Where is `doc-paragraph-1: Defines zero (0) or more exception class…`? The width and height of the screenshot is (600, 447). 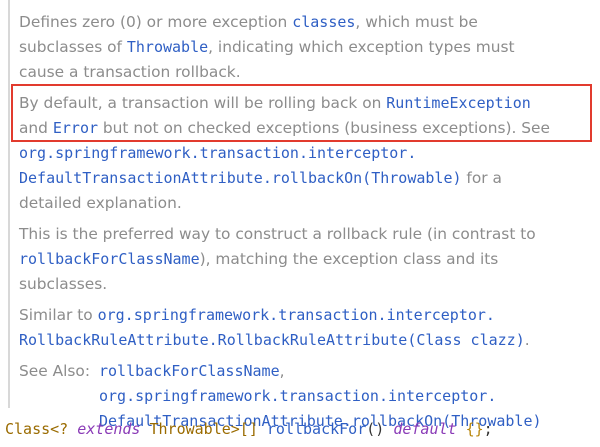 doc-paragraph-1: Defines zero (0) or more exception class… is located at coordinates (267, 47).